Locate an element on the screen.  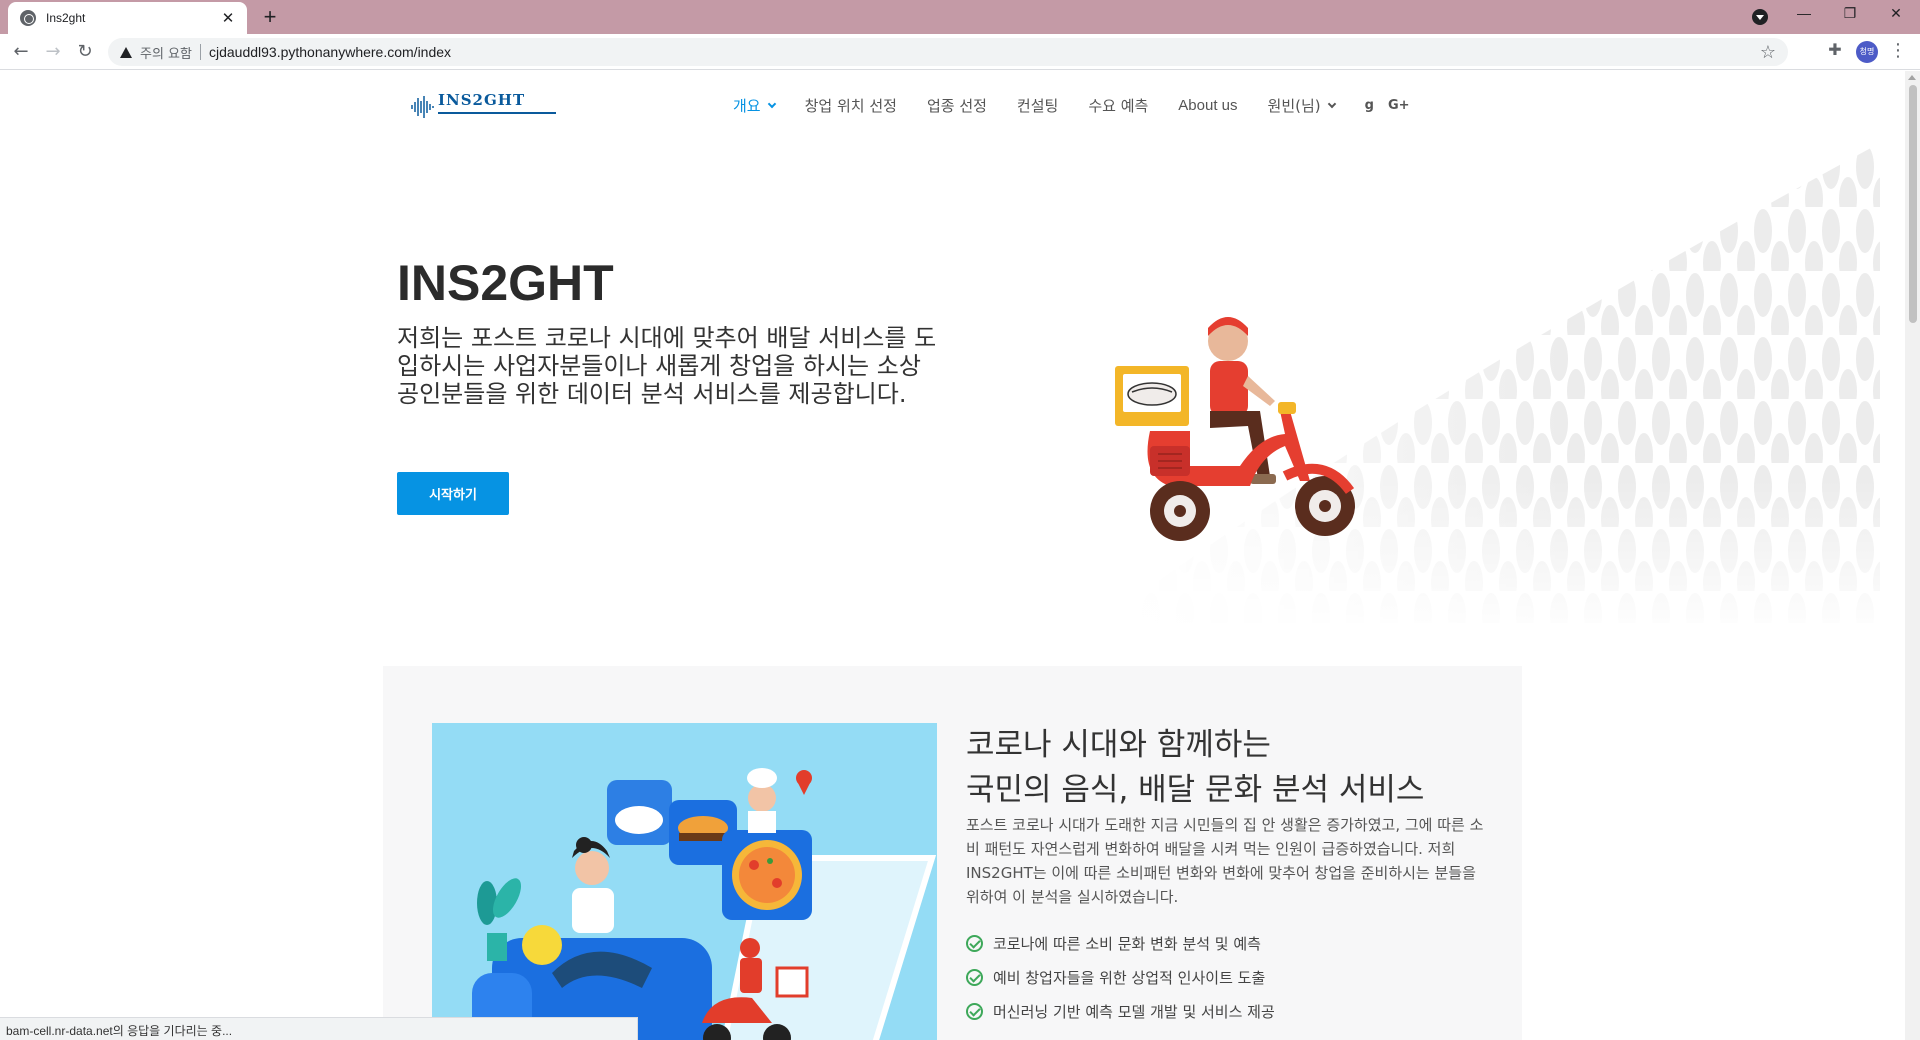
page-scrollbar is located at coordinates (1912, 555).